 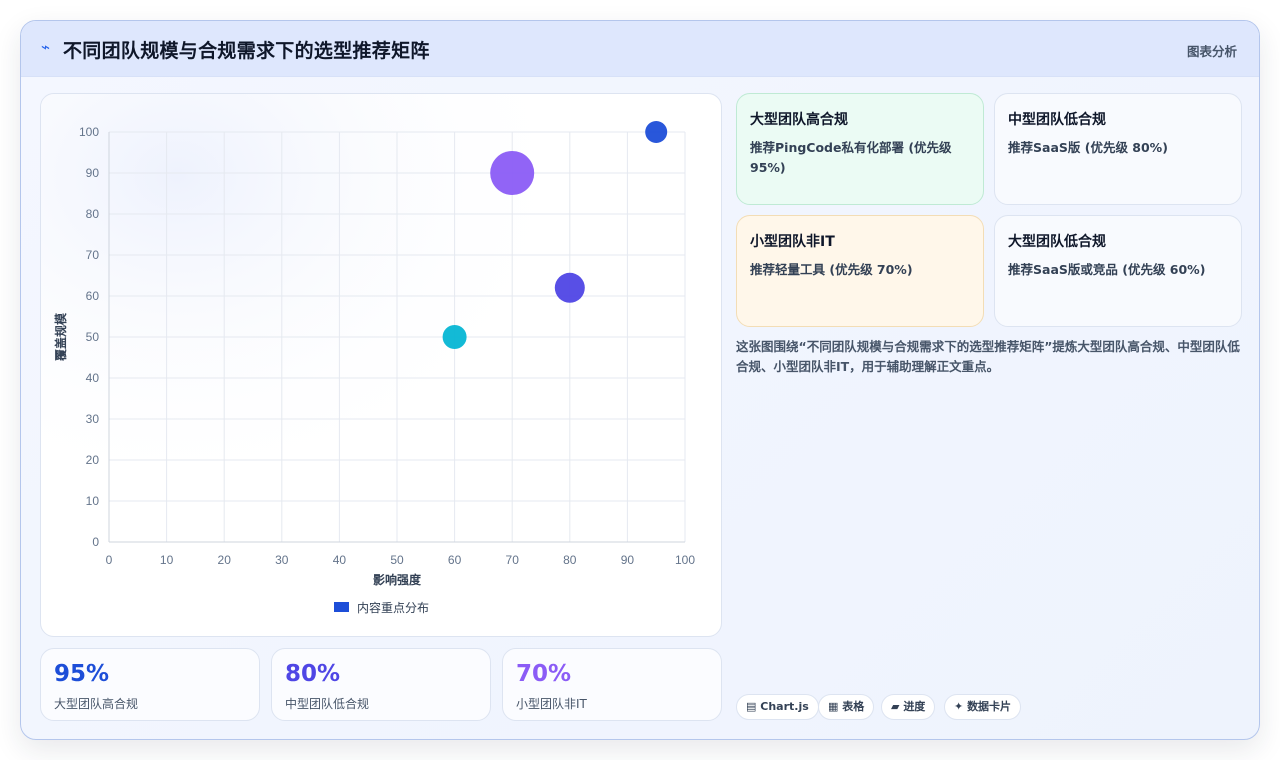 I want to click on chip-table: ▦ 表格, so click(x=846, y=707).